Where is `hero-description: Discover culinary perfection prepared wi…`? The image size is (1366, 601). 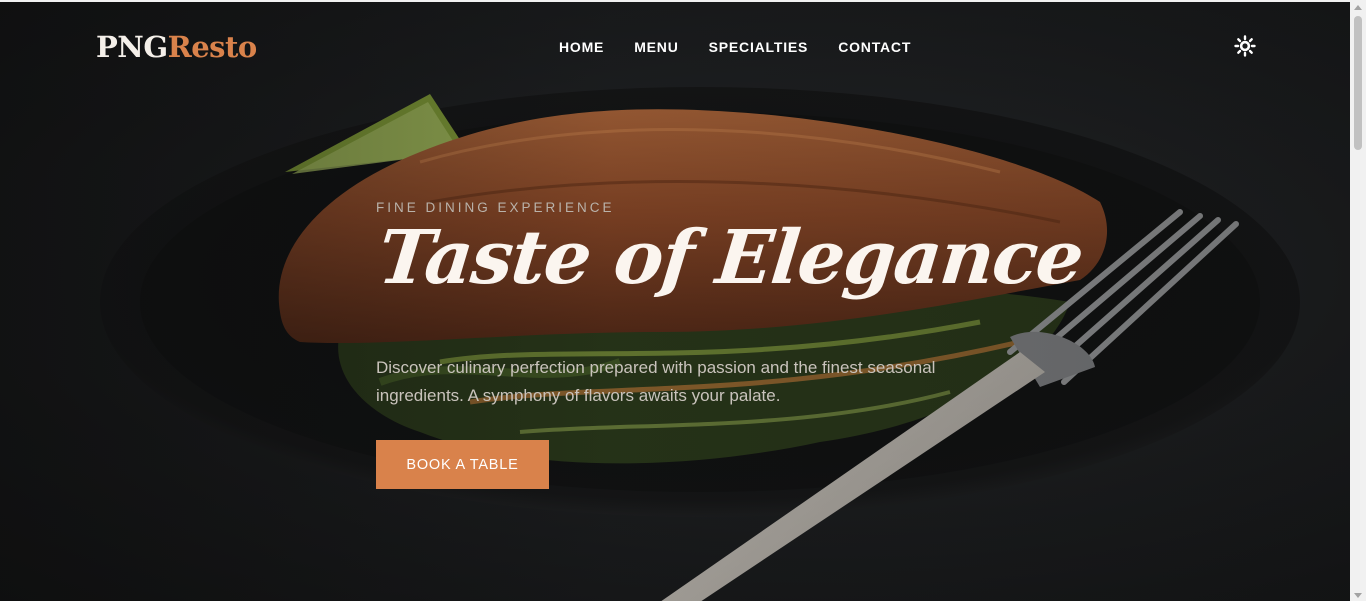
hero-description: Discover culinary perfection prepared wi… is located at coordinates (656, 381).